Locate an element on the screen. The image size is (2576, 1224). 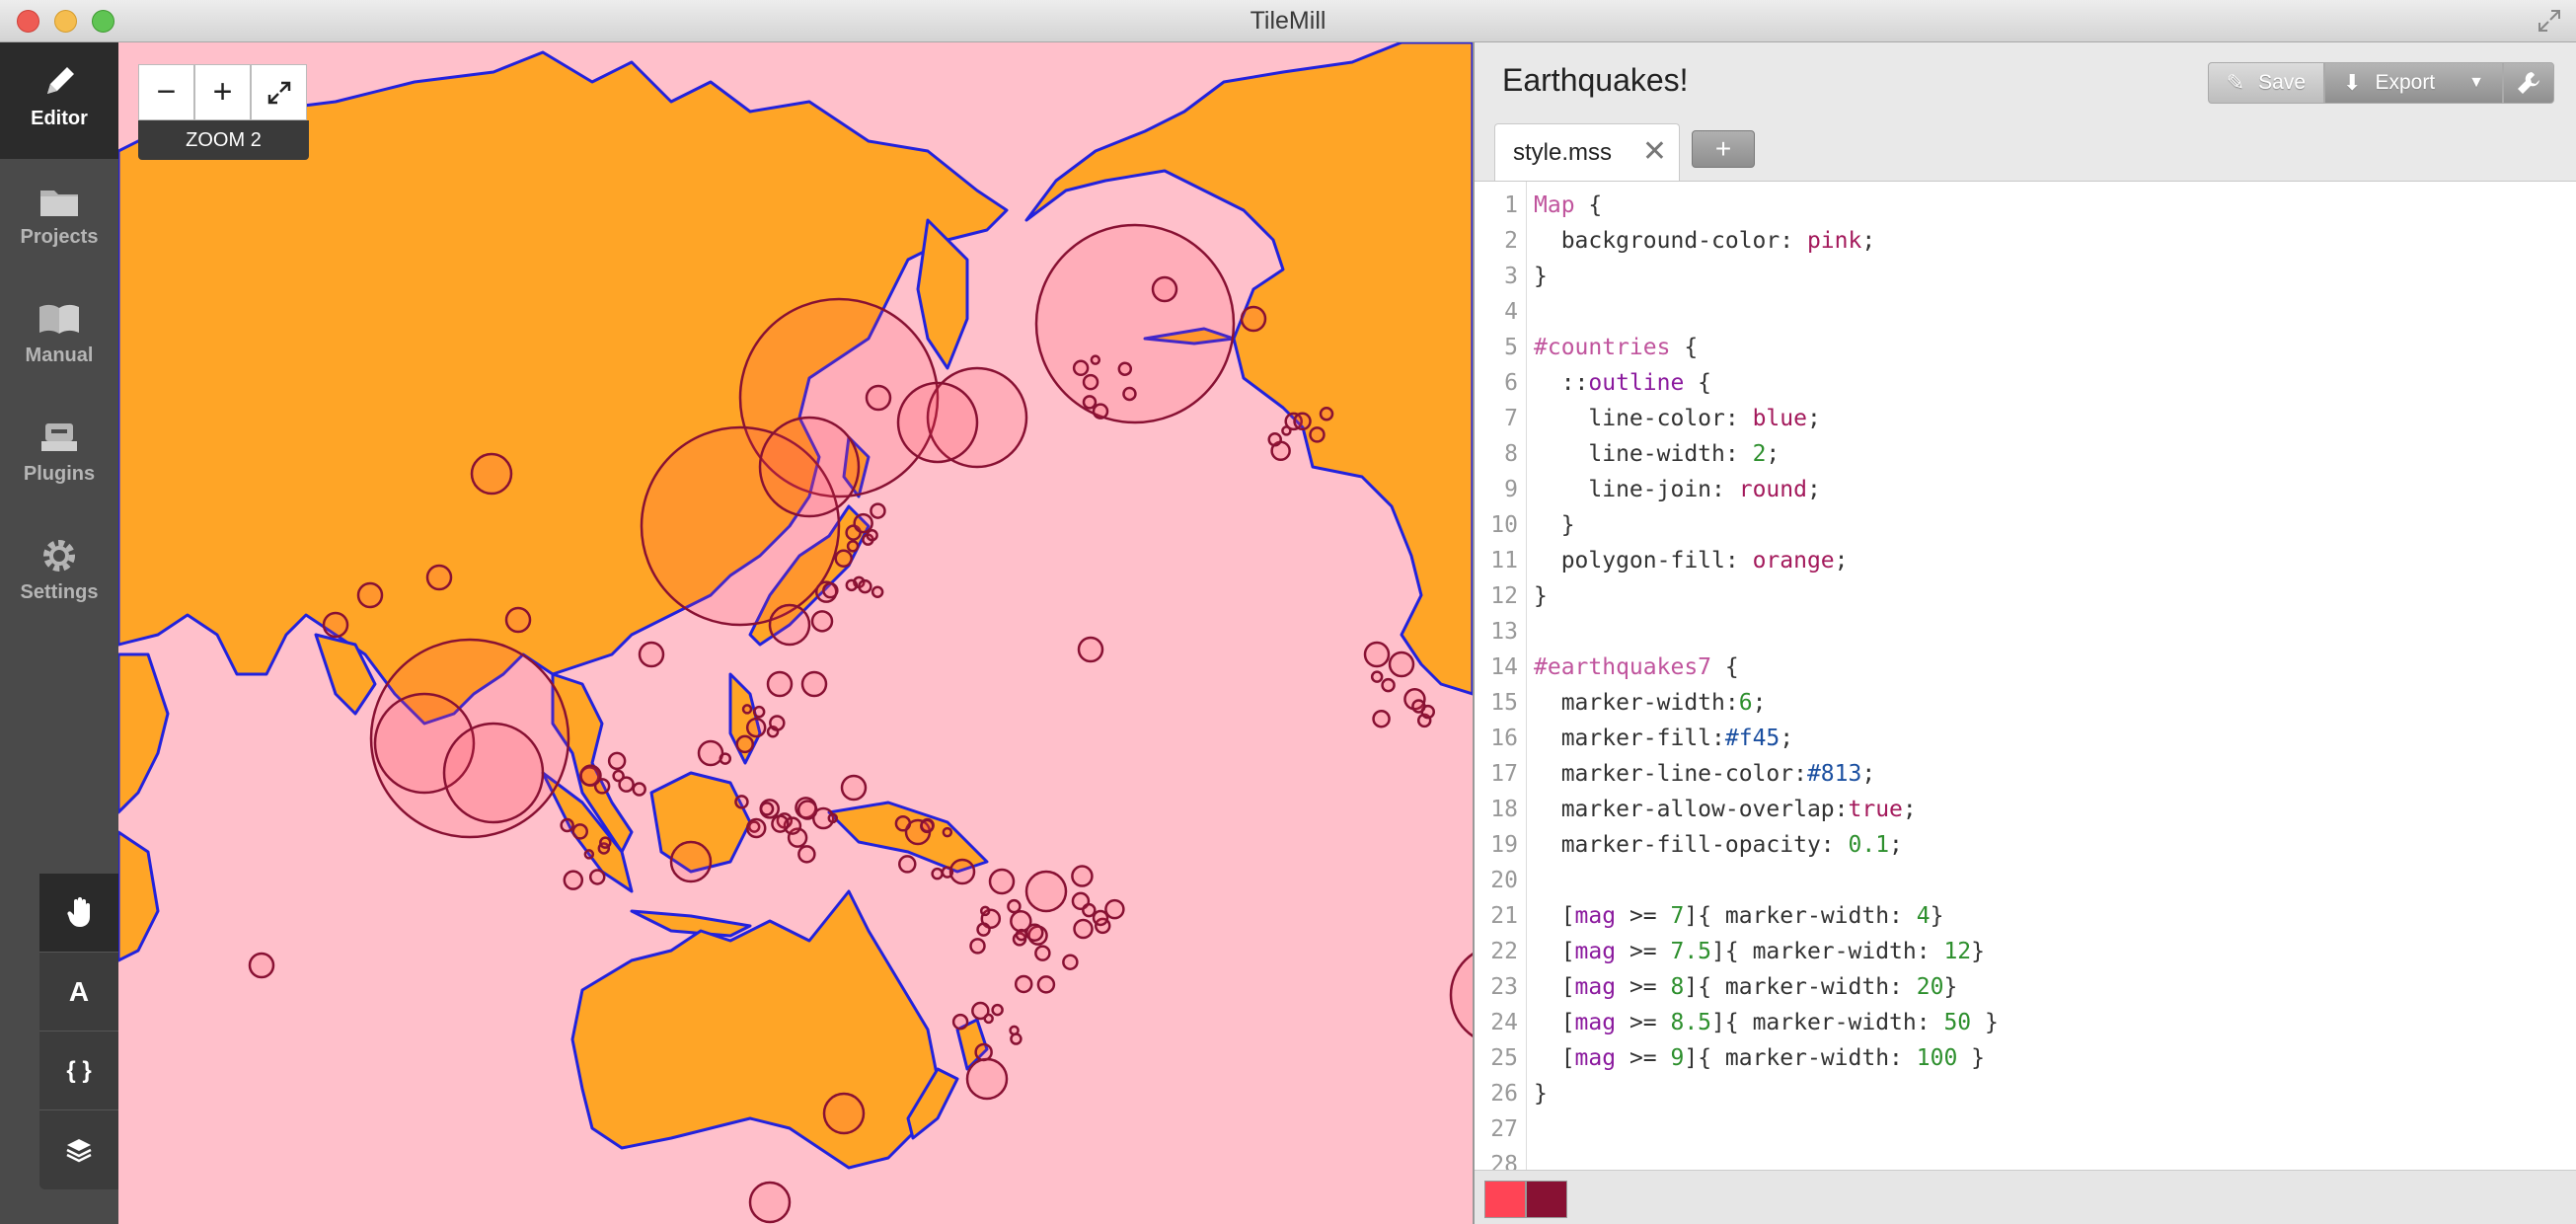
code-line: line-color: blue; is located at coordinates (1677, 418).